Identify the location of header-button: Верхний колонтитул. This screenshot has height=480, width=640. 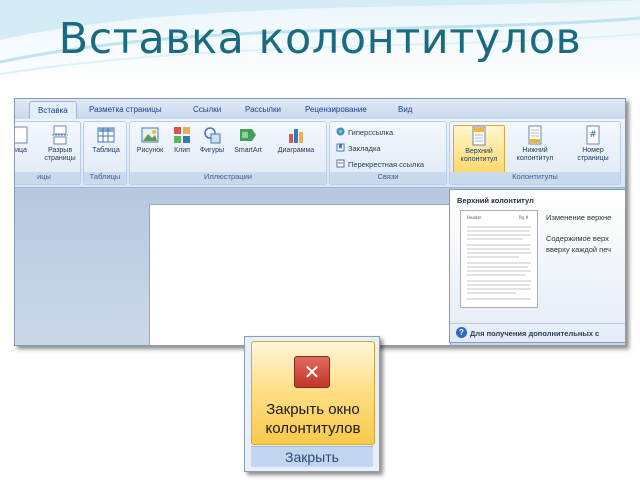
(479, 149).